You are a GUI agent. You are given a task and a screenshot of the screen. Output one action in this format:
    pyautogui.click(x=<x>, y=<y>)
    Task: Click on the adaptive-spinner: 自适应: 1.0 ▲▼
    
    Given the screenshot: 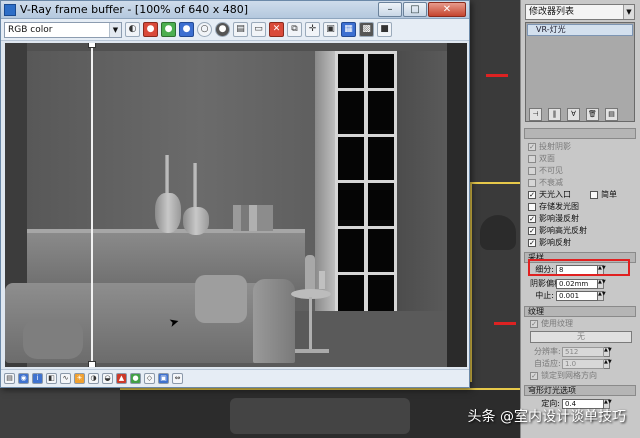 What is the action you would take?
    pyautogui.click(x=573, y=363)
    